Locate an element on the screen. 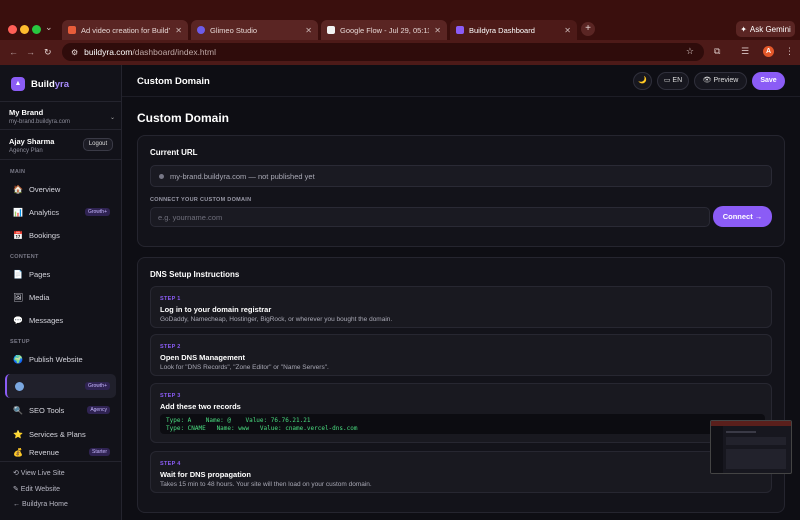 The width and height of the screenshot is (800, 520). extensions-icon: ⧉ is located at coordinates (717, 51).